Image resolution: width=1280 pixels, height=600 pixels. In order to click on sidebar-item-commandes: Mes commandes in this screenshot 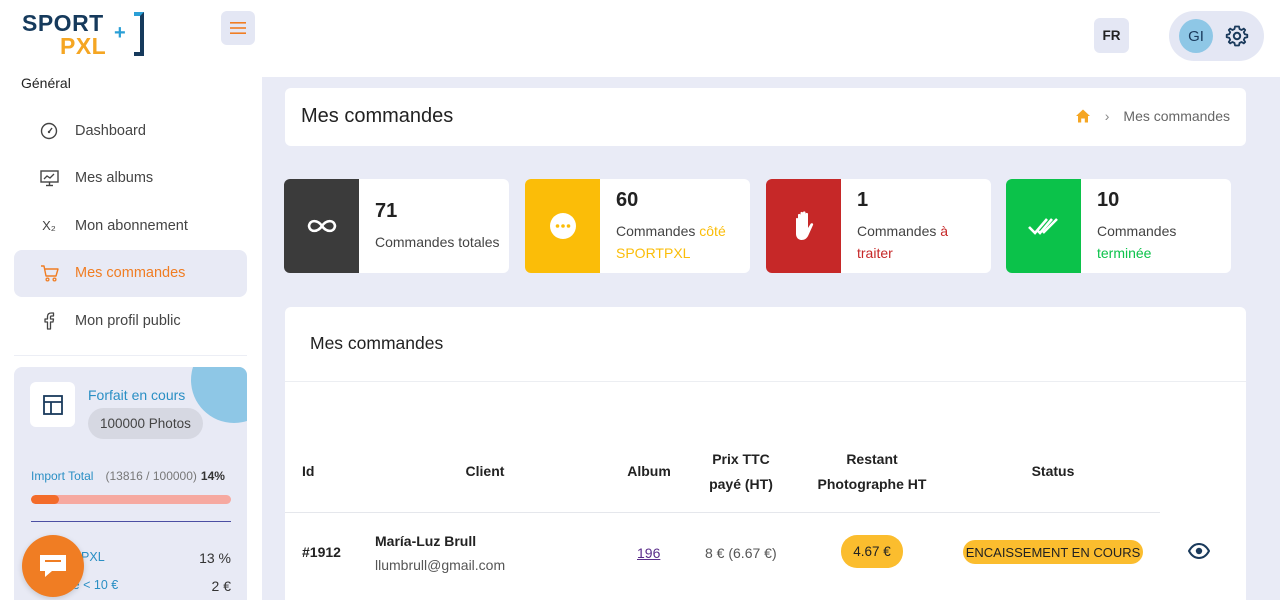, I will do `click(130, 273)`.